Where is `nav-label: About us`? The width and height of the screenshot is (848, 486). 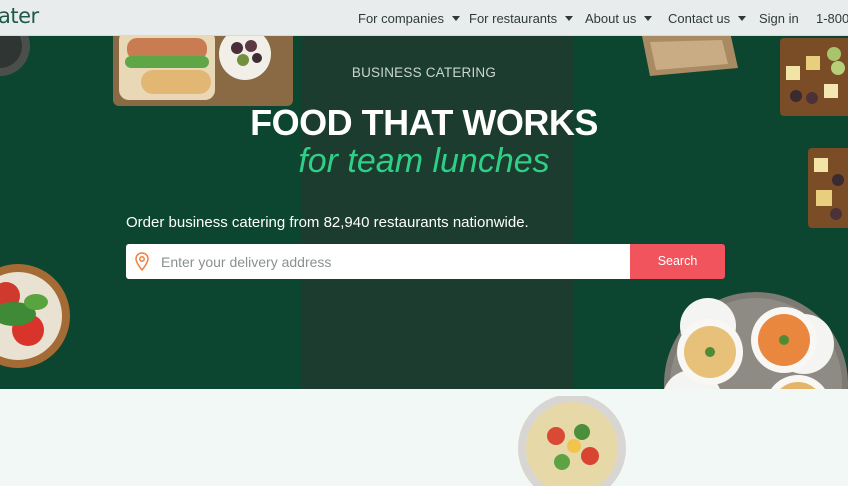
nav-label: About us is located at coordinates (611, 18).